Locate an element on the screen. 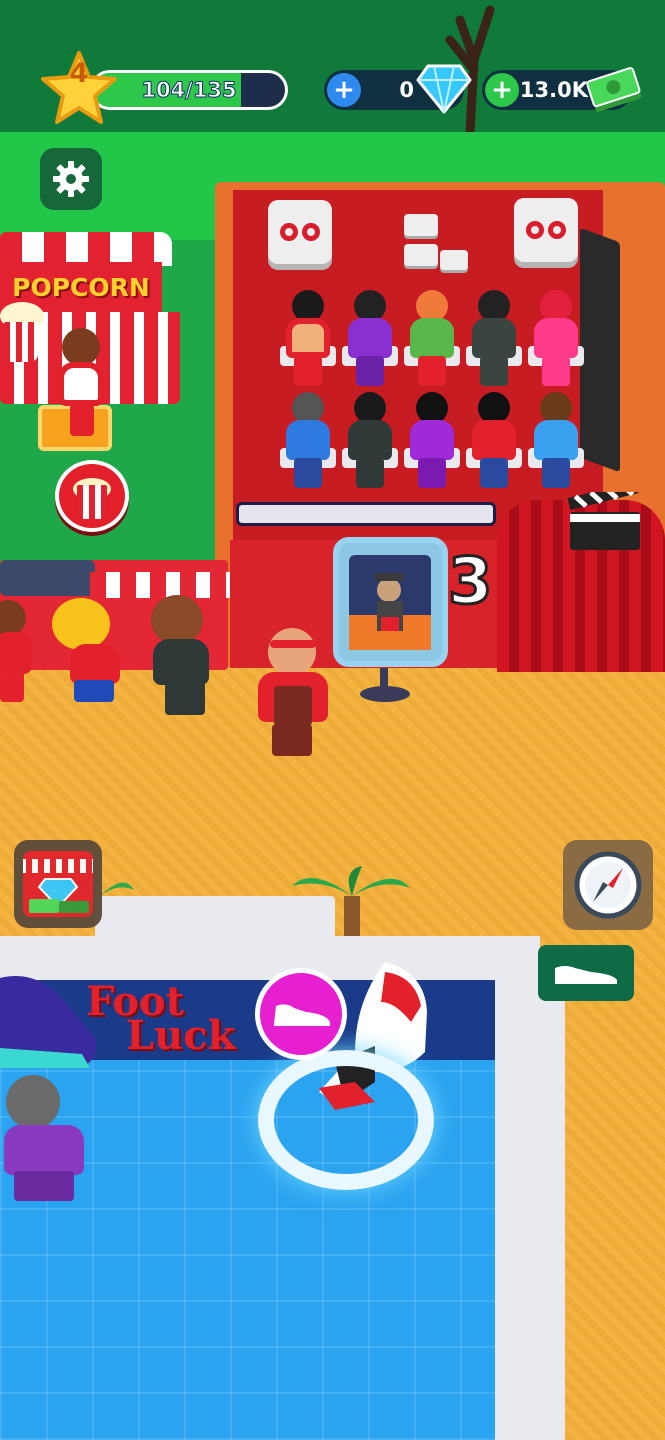 This screenshot has height=1440, width=665. cash-count: 13.0K is located at coordinates (553, 90).